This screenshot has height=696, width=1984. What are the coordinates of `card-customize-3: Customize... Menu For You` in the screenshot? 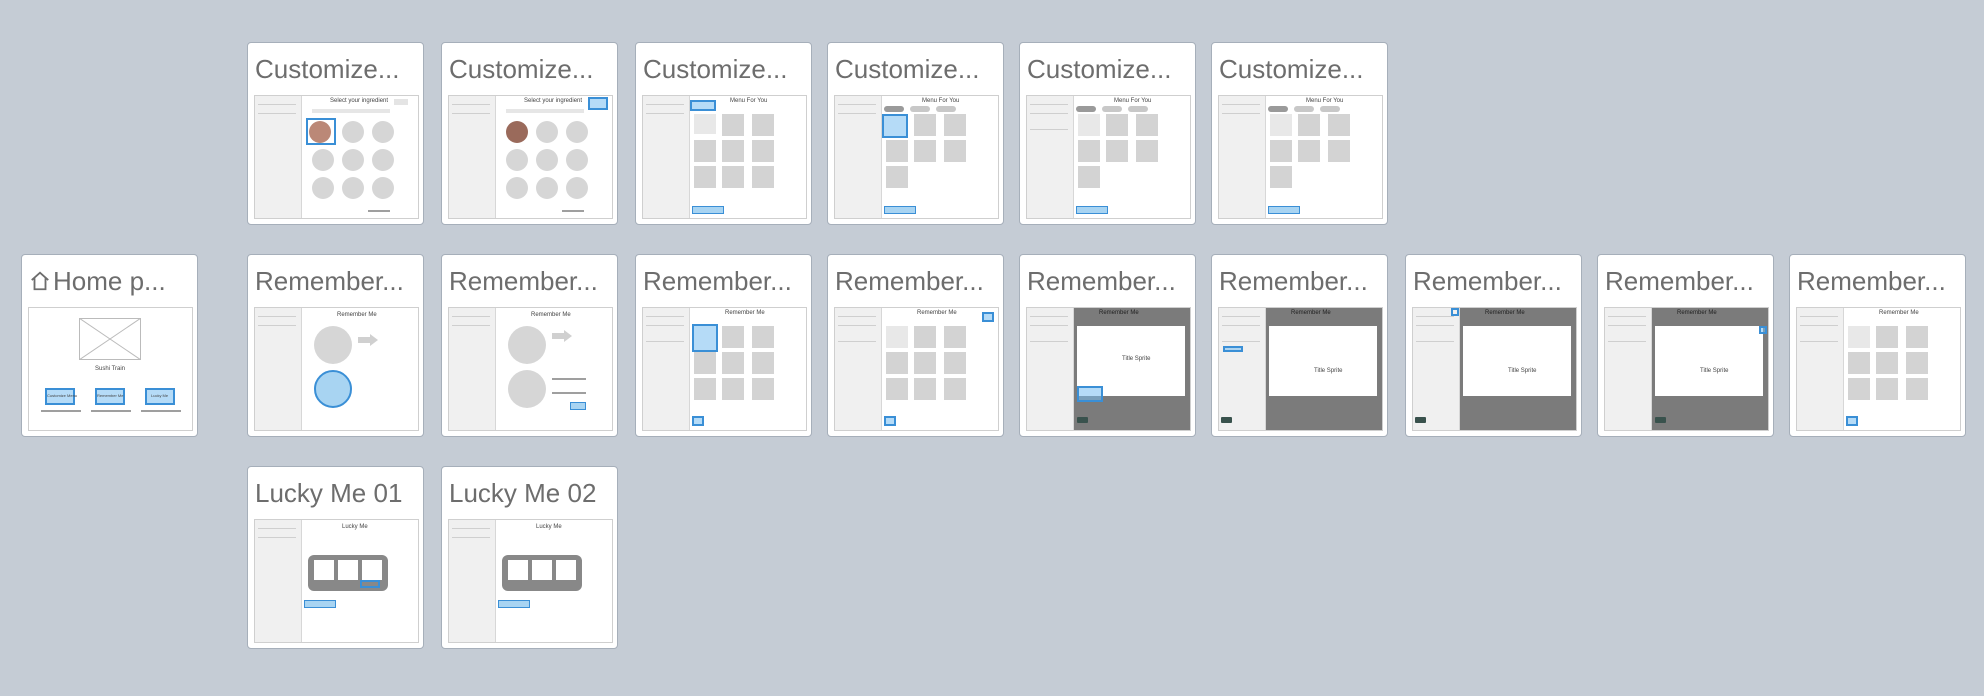 It's located at (723, 133).